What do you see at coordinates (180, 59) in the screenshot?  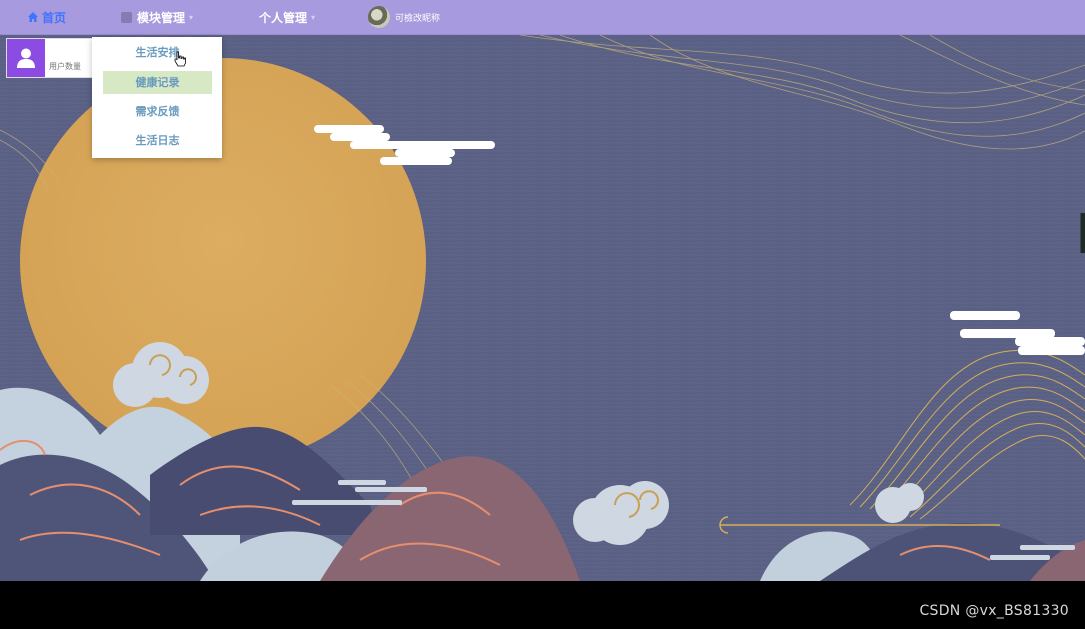 I see `hand-cursor-icon` at bounding box center [180, 59].